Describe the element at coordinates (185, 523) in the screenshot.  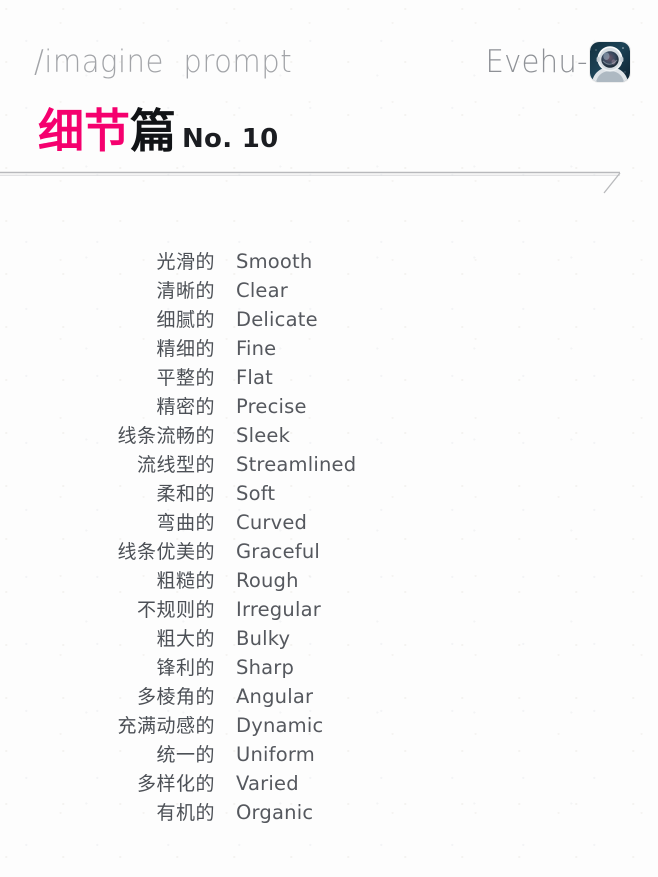
I see `term-chinese: 弯曲的` at that location.